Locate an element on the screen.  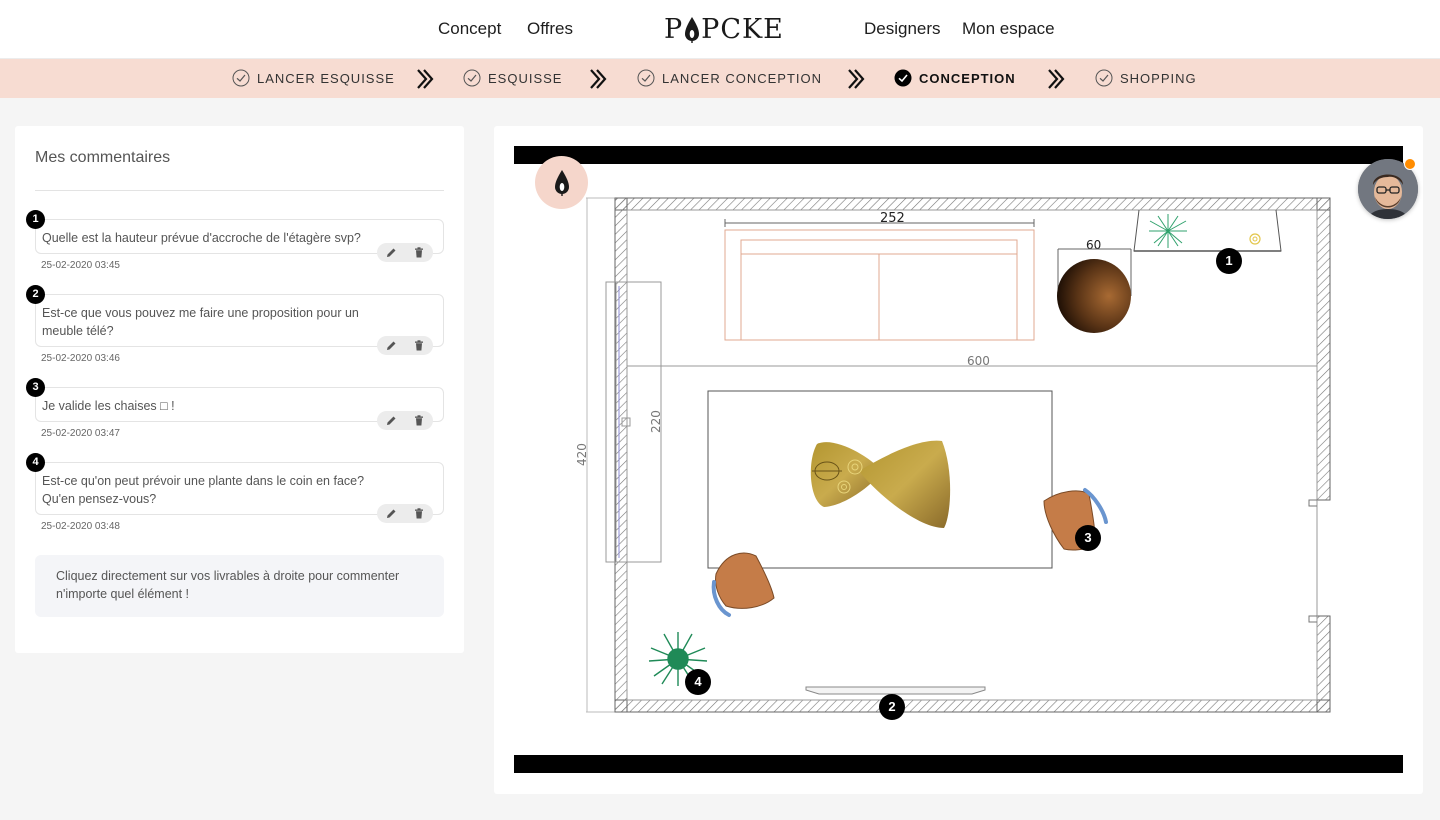
step-conception: CONCEPTION is located at coordinates (955, 78).